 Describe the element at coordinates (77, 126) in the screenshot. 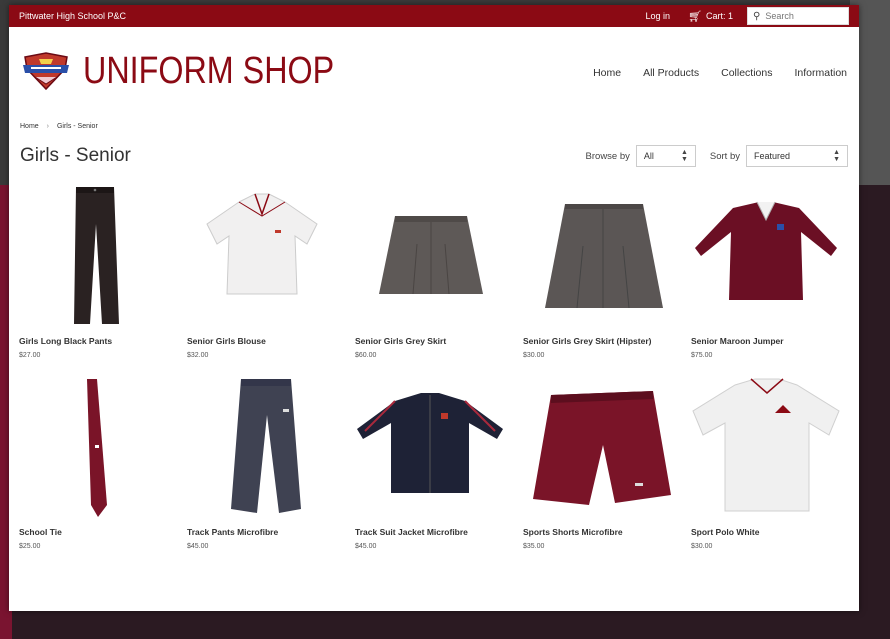

I see `breadcrumb-current: Girls - Senior` at that location.